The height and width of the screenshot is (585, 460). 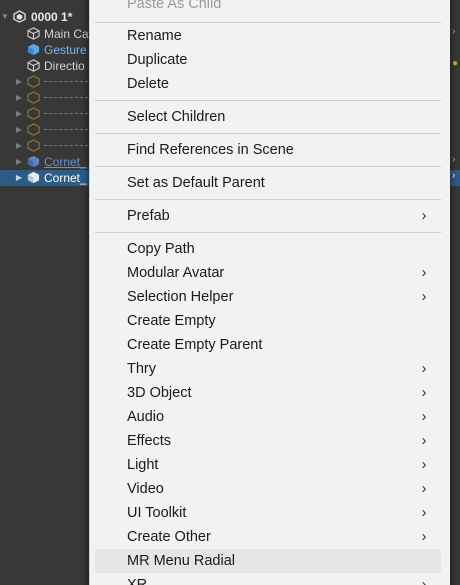 What do you see at coordinates (66, 34) in the screenshot?
I see `hierarchy-item-label: Main Ca` at bounding box center [66, 34].